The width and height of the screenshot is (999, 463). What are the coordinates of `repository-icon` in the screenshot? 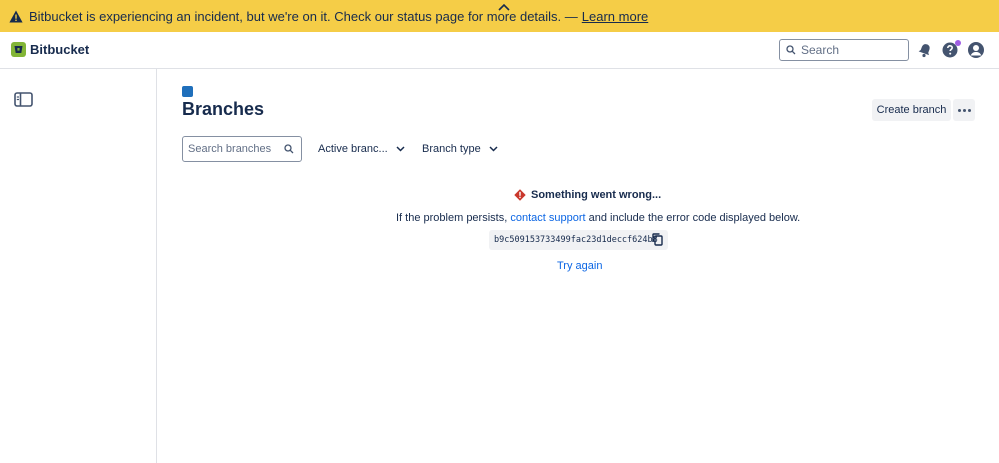 It's located at (187, 91).